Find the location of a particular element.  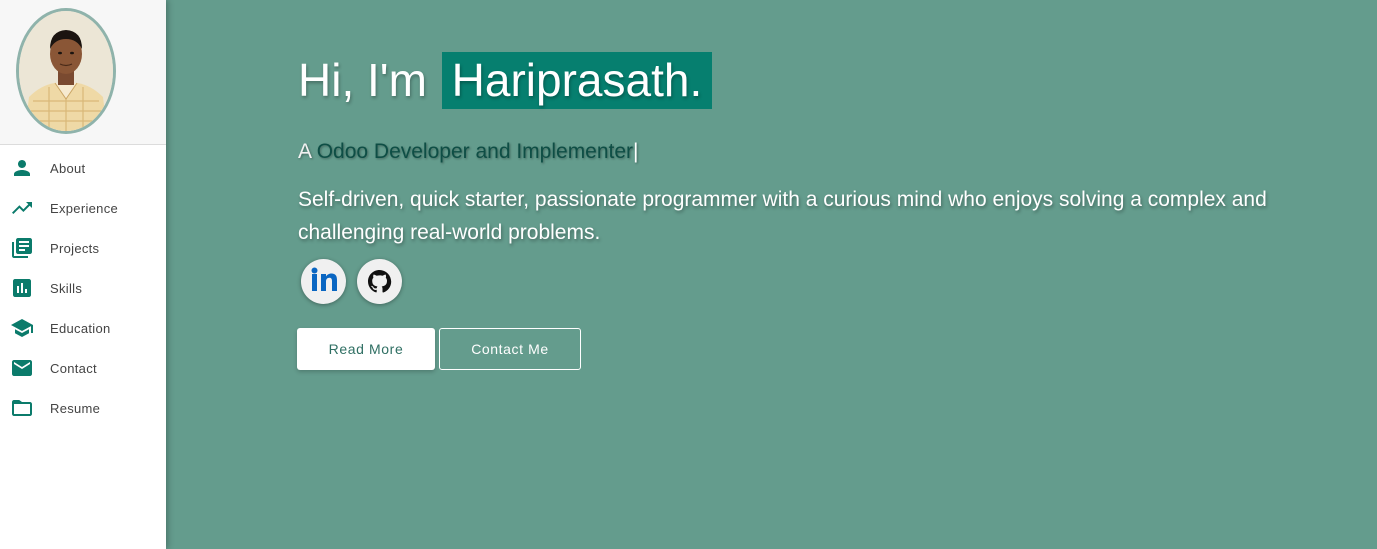

folder-icon is located at coordinates (22, 408).